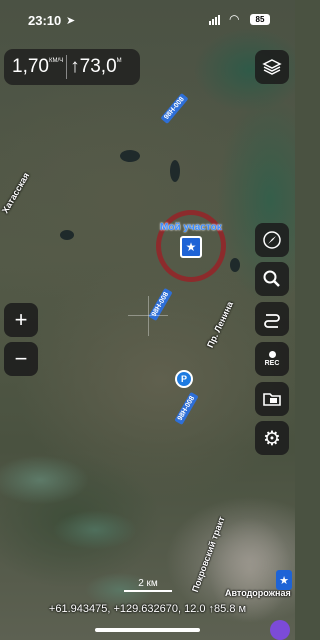 The height and width of the screenshot is (640, 320). I want to click on layers-button, so click(272, 67).